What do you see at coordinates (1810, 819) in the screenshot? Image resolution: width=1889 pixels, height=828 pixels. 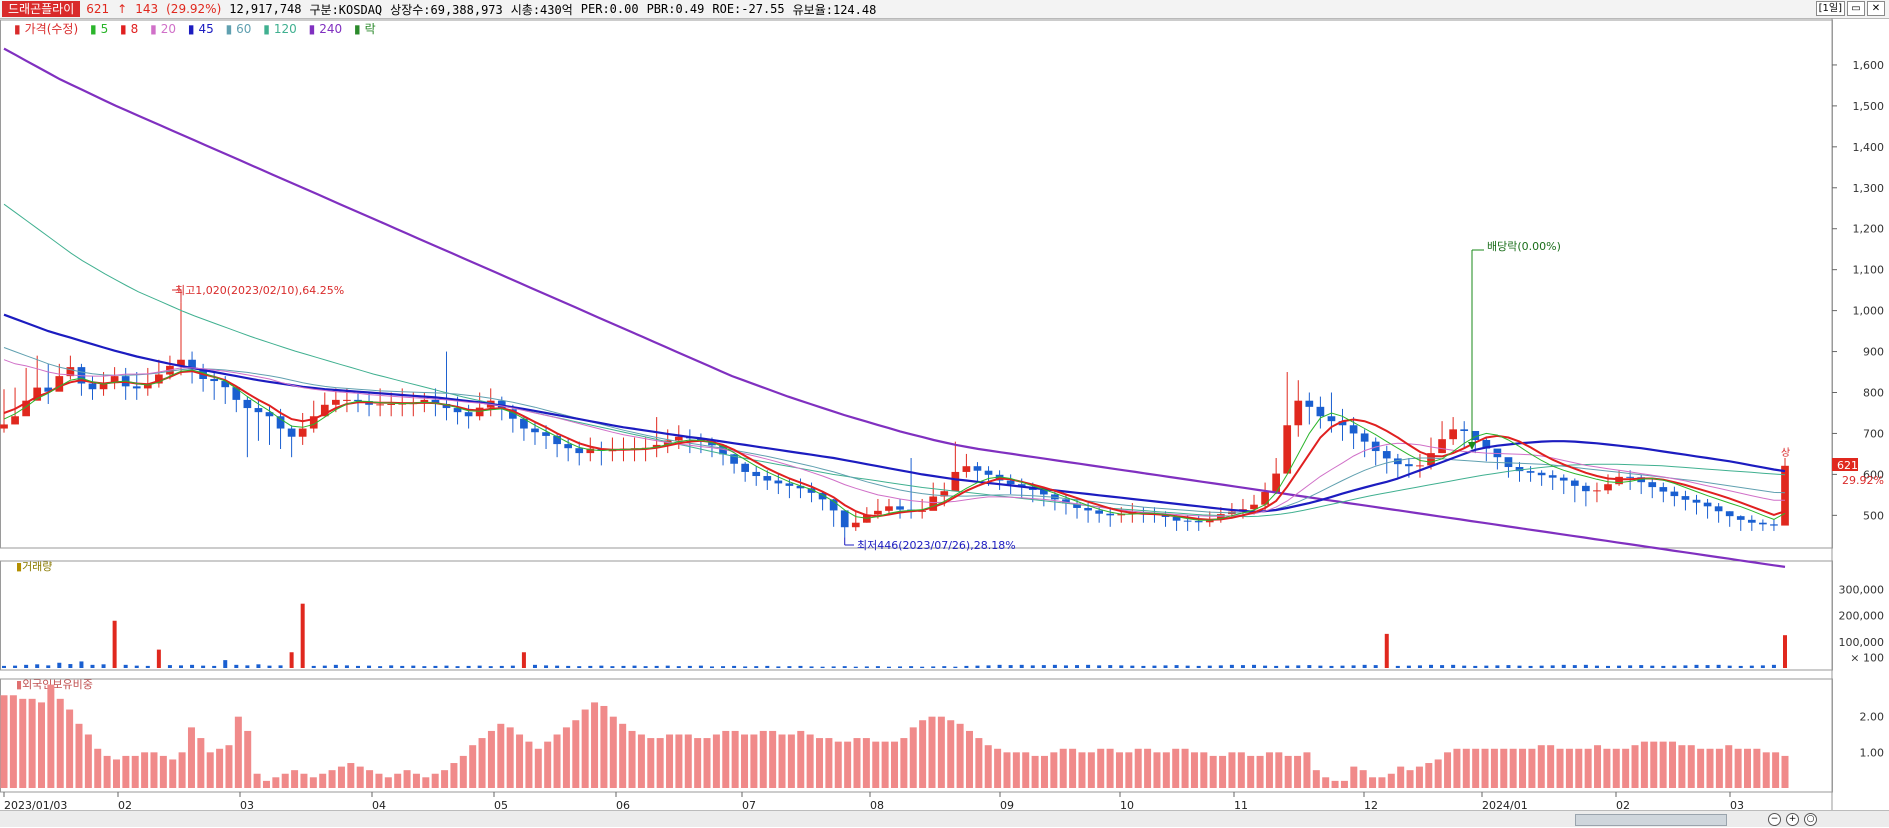 I see `zoom-reset-icon: ○` at bounding box center [1810, 819].